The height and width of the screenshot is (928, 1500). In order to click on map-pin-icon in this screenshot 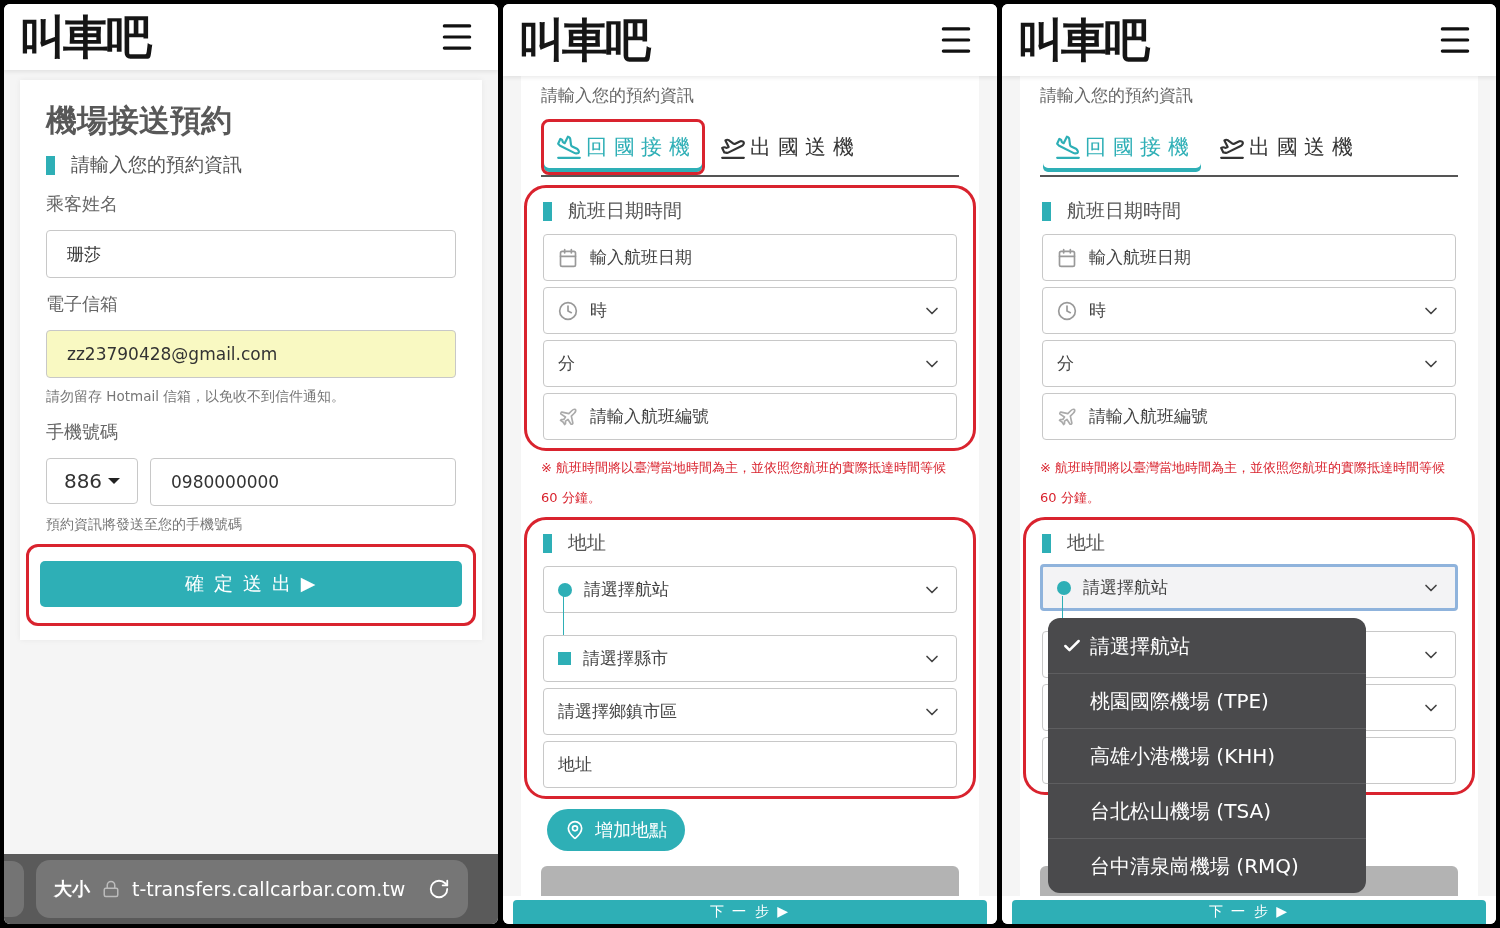, I will do `click(575, 830)`.